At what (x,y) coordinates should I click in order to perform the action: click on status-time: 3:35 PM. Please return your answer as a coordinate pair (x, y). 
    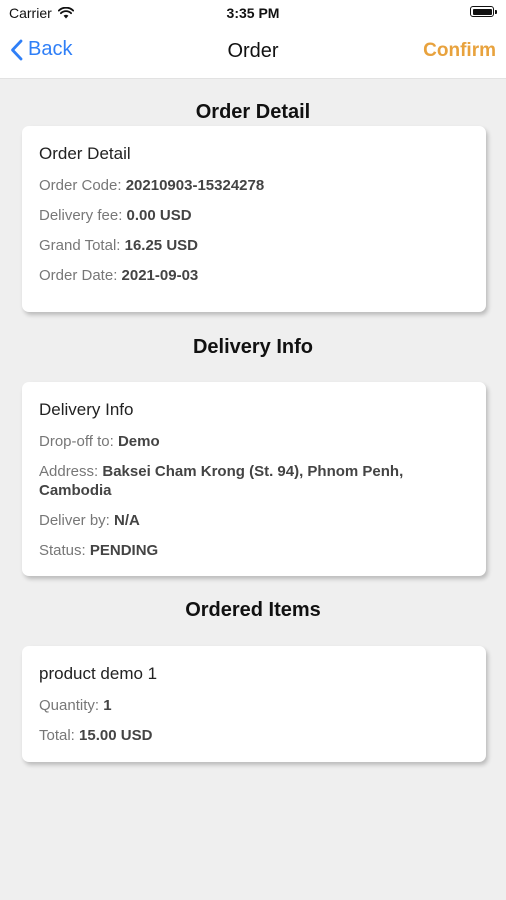
    Looking at the image, I should click on (253, 13).